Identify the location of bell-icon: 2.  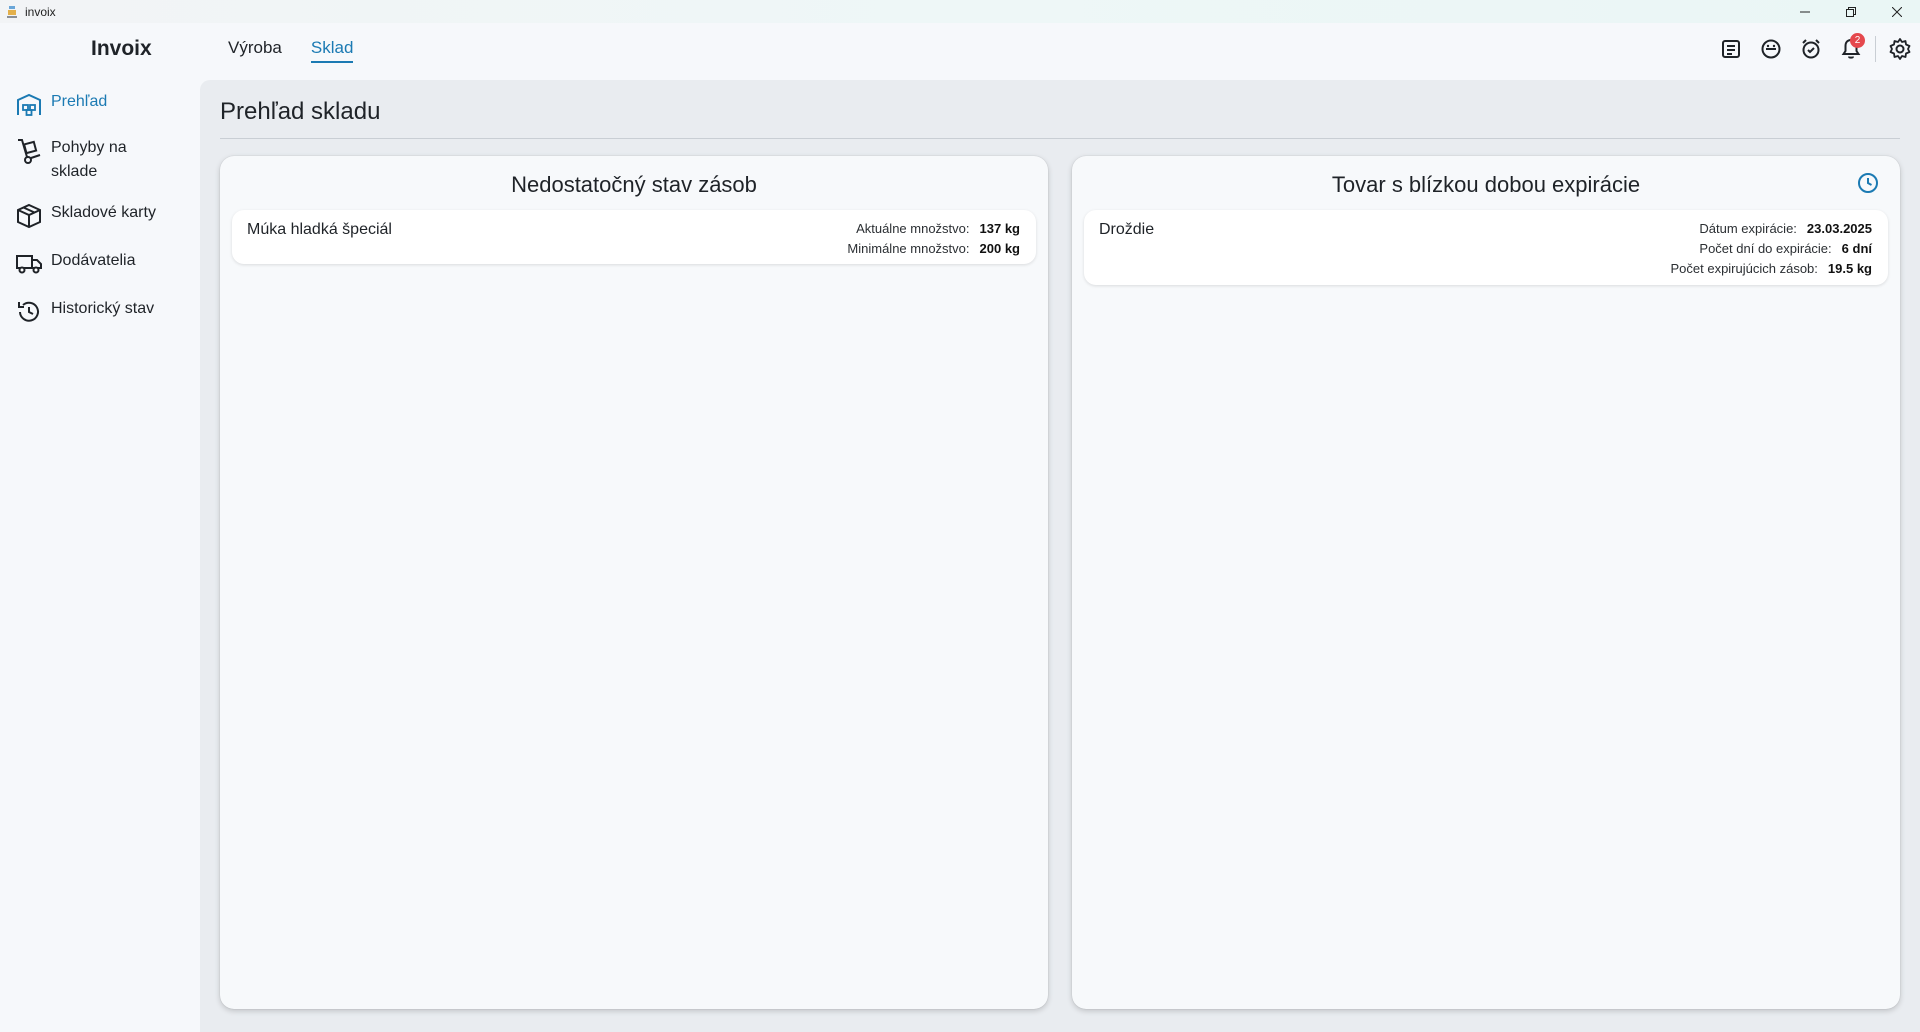
(1851, 48).